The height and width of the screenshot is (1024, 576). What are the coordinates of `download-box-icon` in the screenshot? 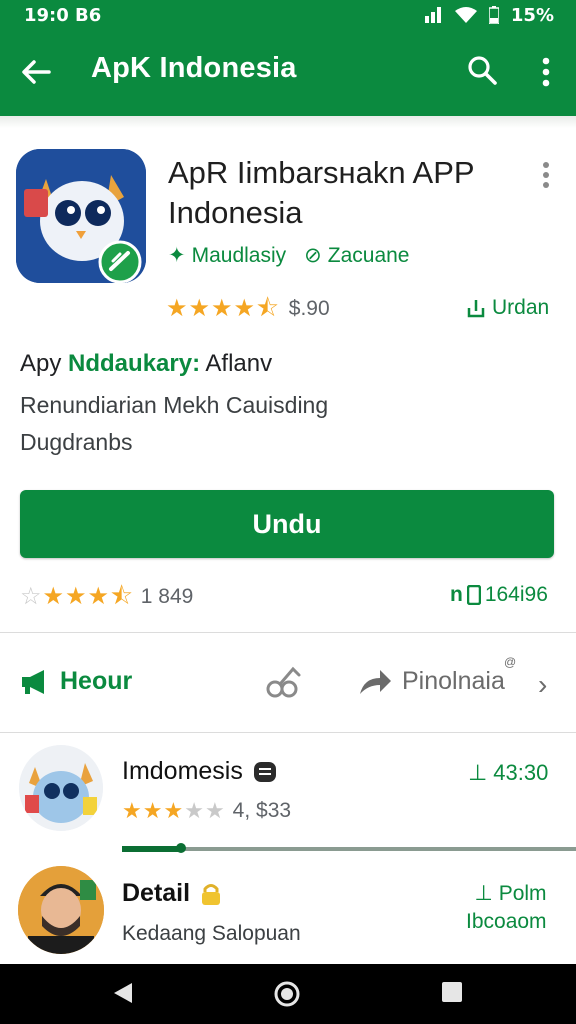 It's located at (473, 595).